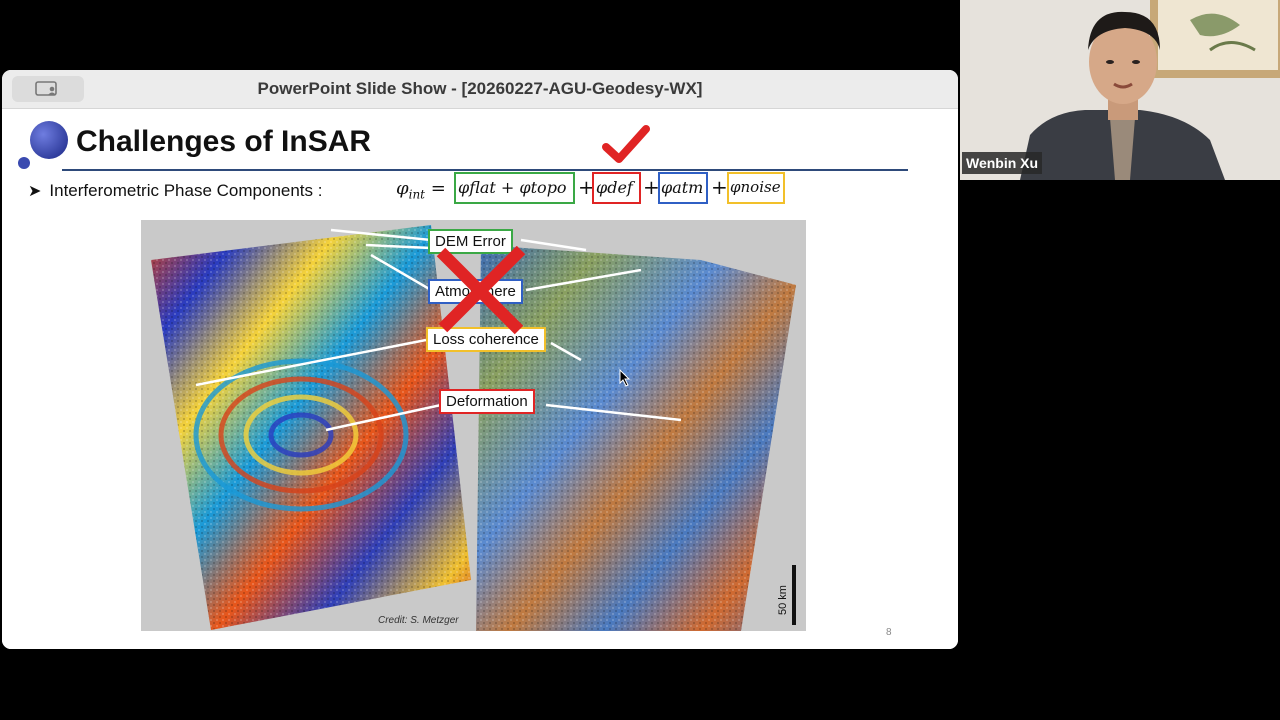 Image resolution: width=1280 pixels, height=720 pixels. What do you see at coordinates (481, 290) in the screenshot?
I see `cross-icon` at bounding box center [481, 290].